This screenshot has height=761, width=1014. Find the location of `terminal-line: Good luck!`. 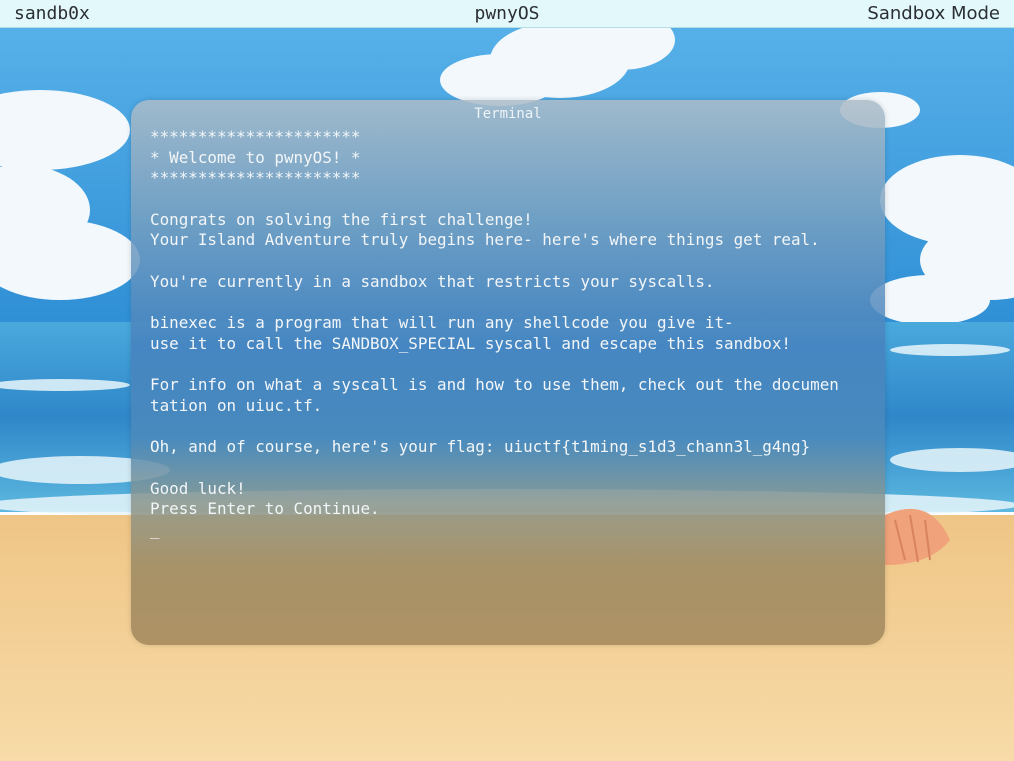

terminal-line: Good luck! is located at coordinates (198, 488).